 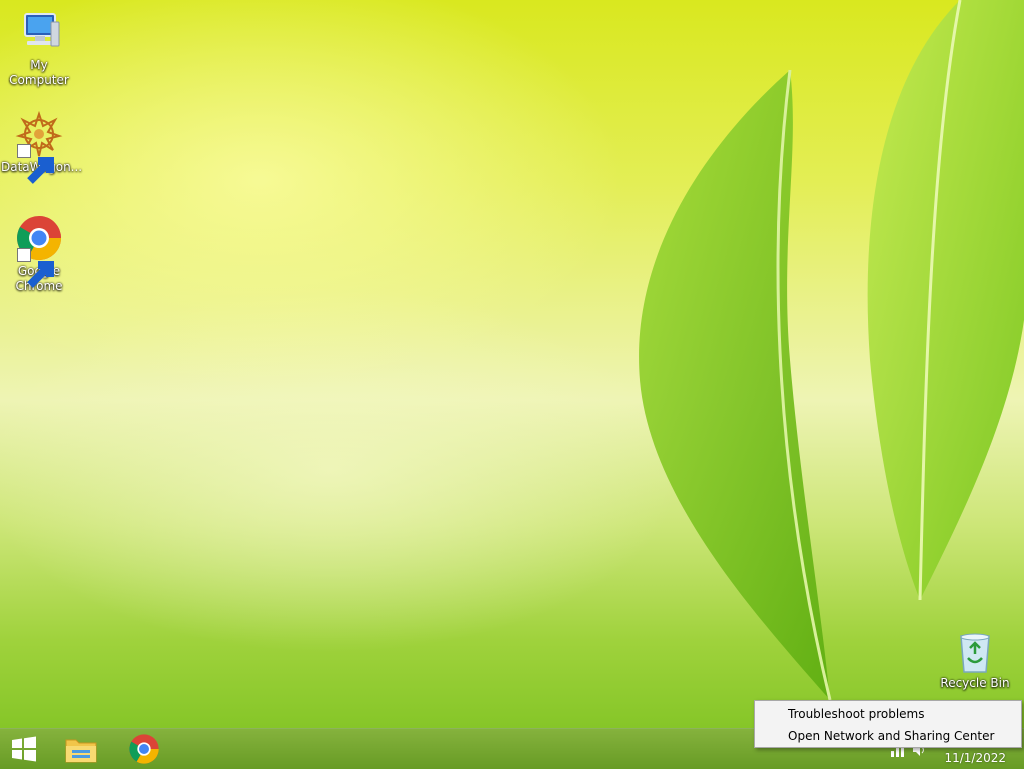 I want to click on desktop-icon-my-computer: My Computer, so click(x=39, y=48).